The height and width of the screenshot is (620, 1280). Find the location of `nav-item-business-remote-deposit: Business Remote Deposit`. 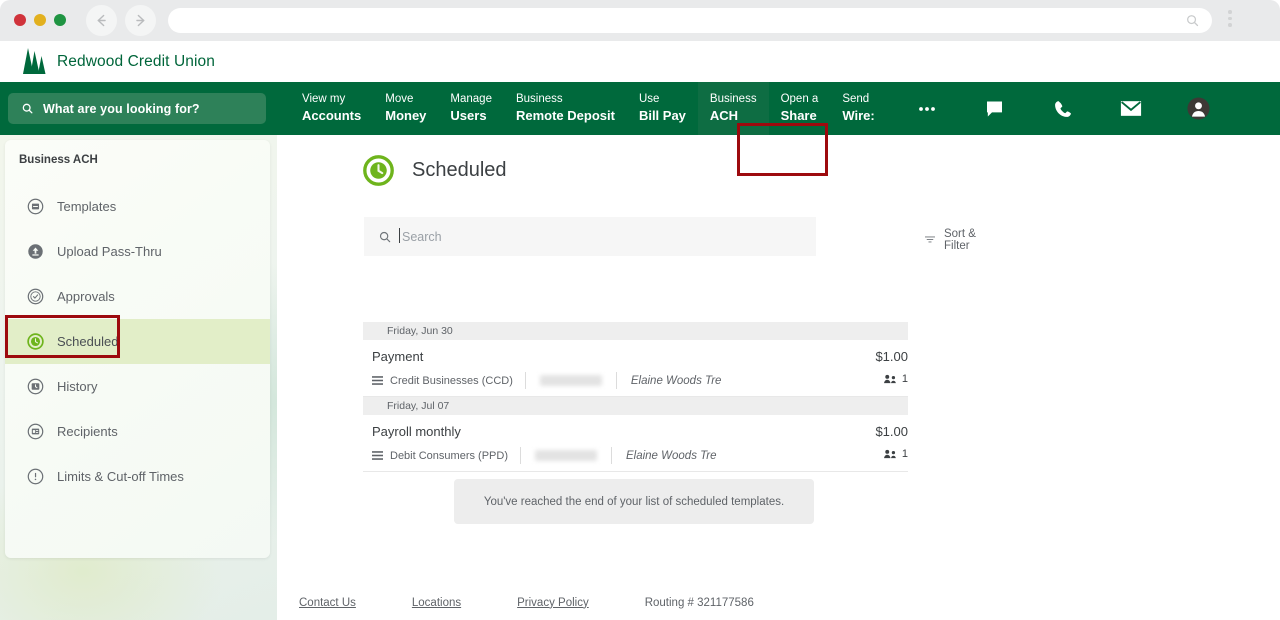

nav-item-business-remote-deposit: Business Remote Deposit is located at coordinates (565, 108).